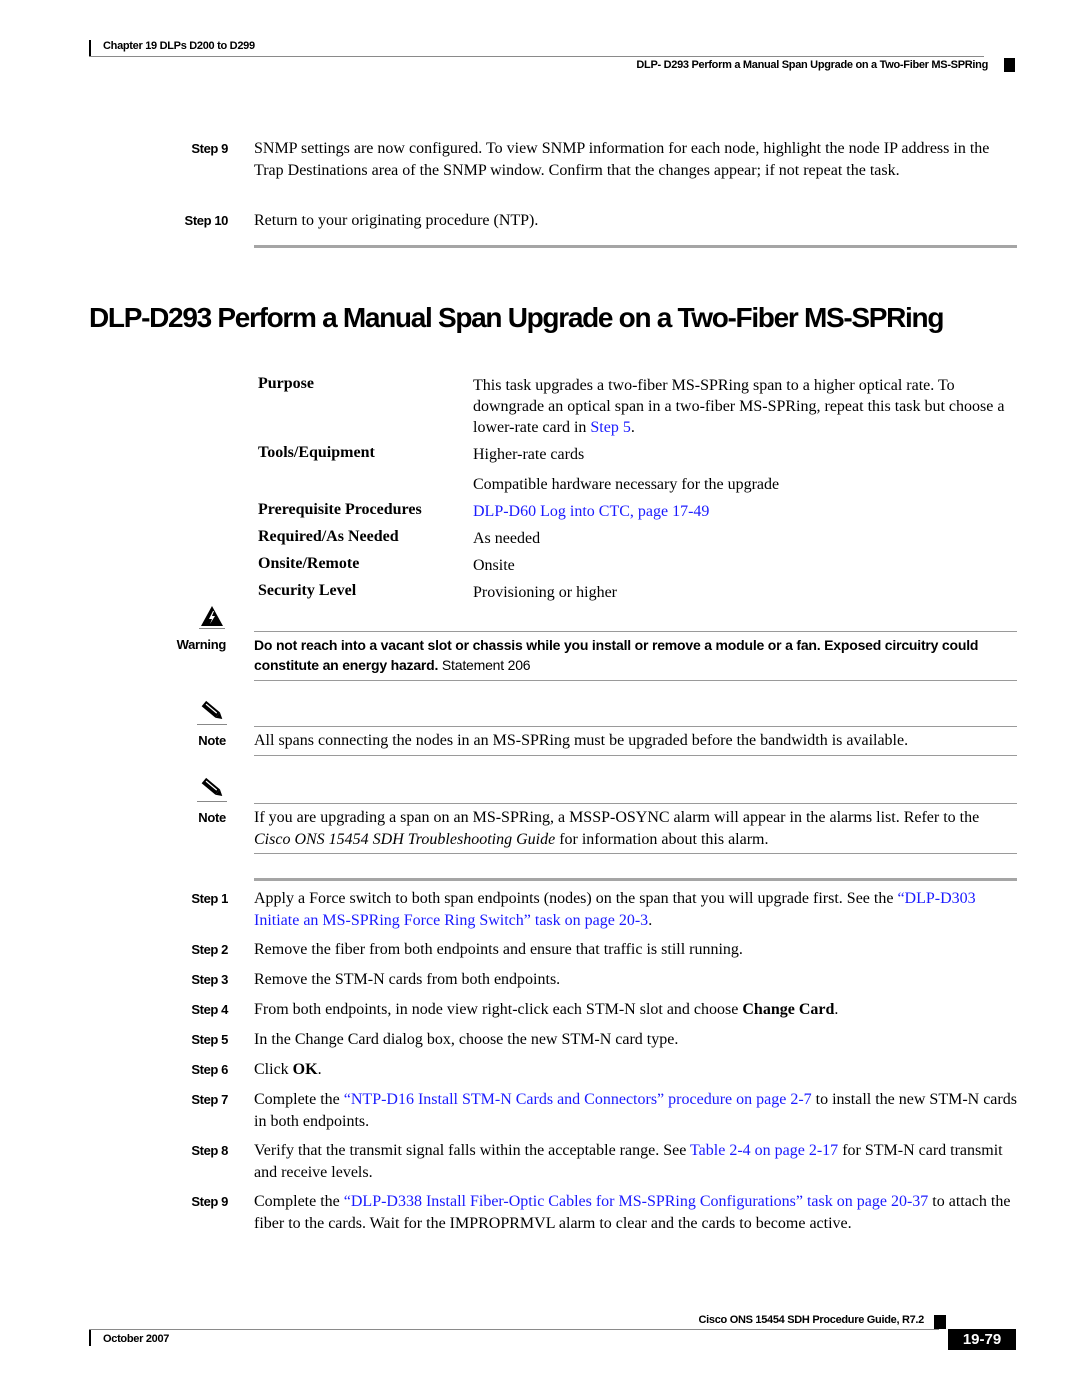 The width and height of the screenshot is (1080, 1397). I want to click on prereq-value: DLP-D60 Log into CTC, page 17-49, so click(745, 511).